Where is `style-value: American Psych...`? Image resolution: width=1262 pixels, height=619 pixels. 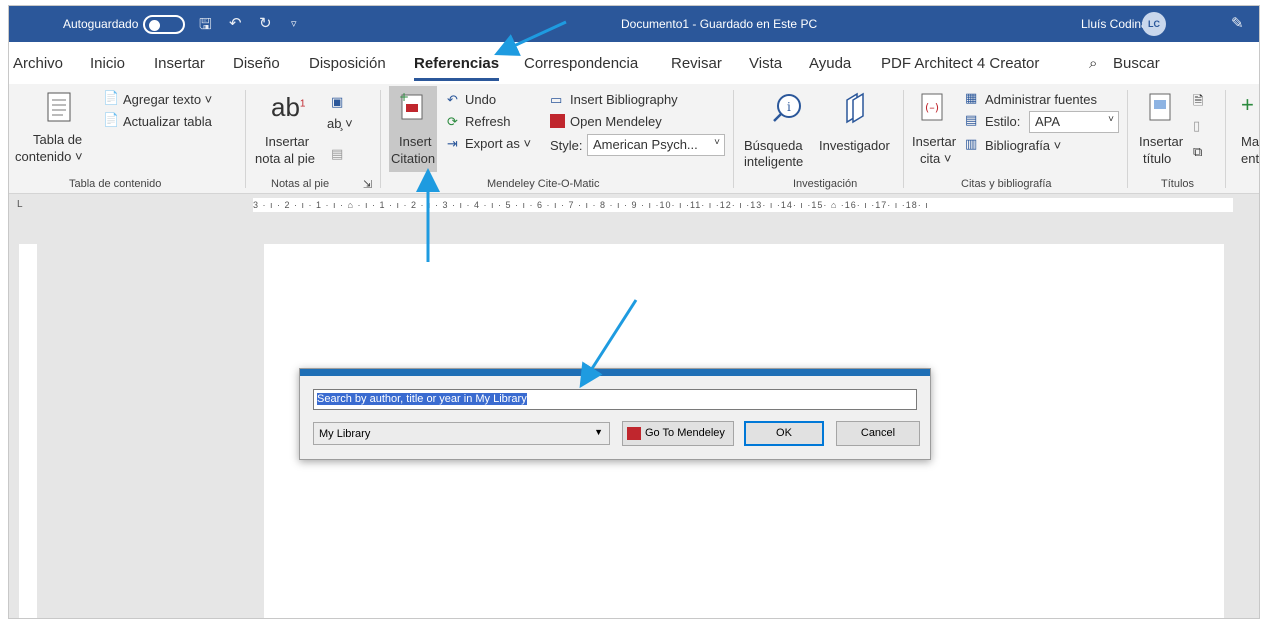 style-value: American Psych... is located at coordinates (645, 144).